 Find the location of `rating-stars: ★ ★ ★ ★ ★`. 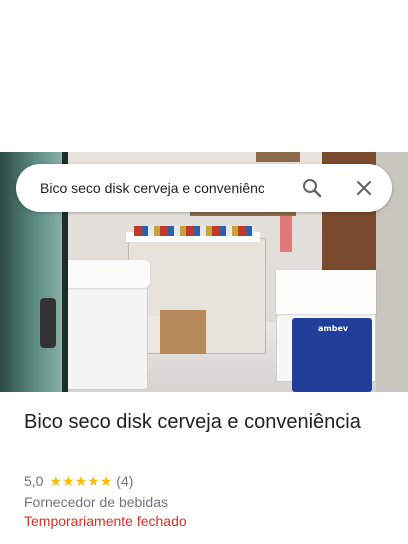

rating-stars: ★ ★ ★ ★ ★ is located at coordinates (80, 481).